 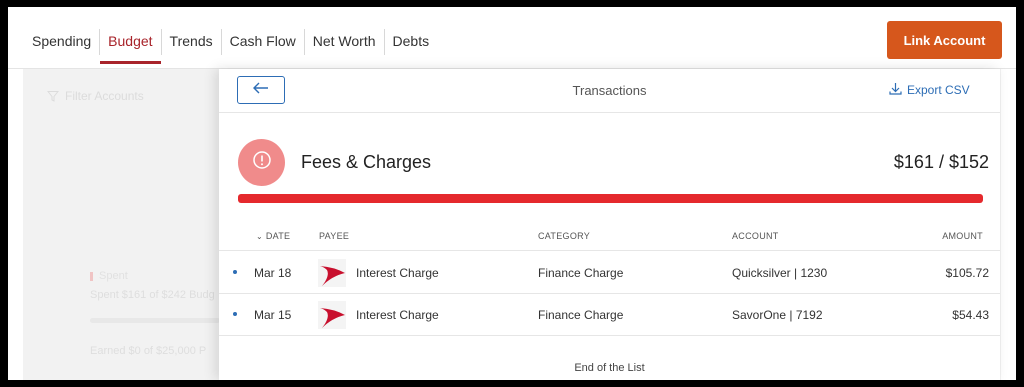 What do you see at coordinates (334, 236) in the screenshot?
I see `column-payee: PAYEE` at bounding box center [334, 236].